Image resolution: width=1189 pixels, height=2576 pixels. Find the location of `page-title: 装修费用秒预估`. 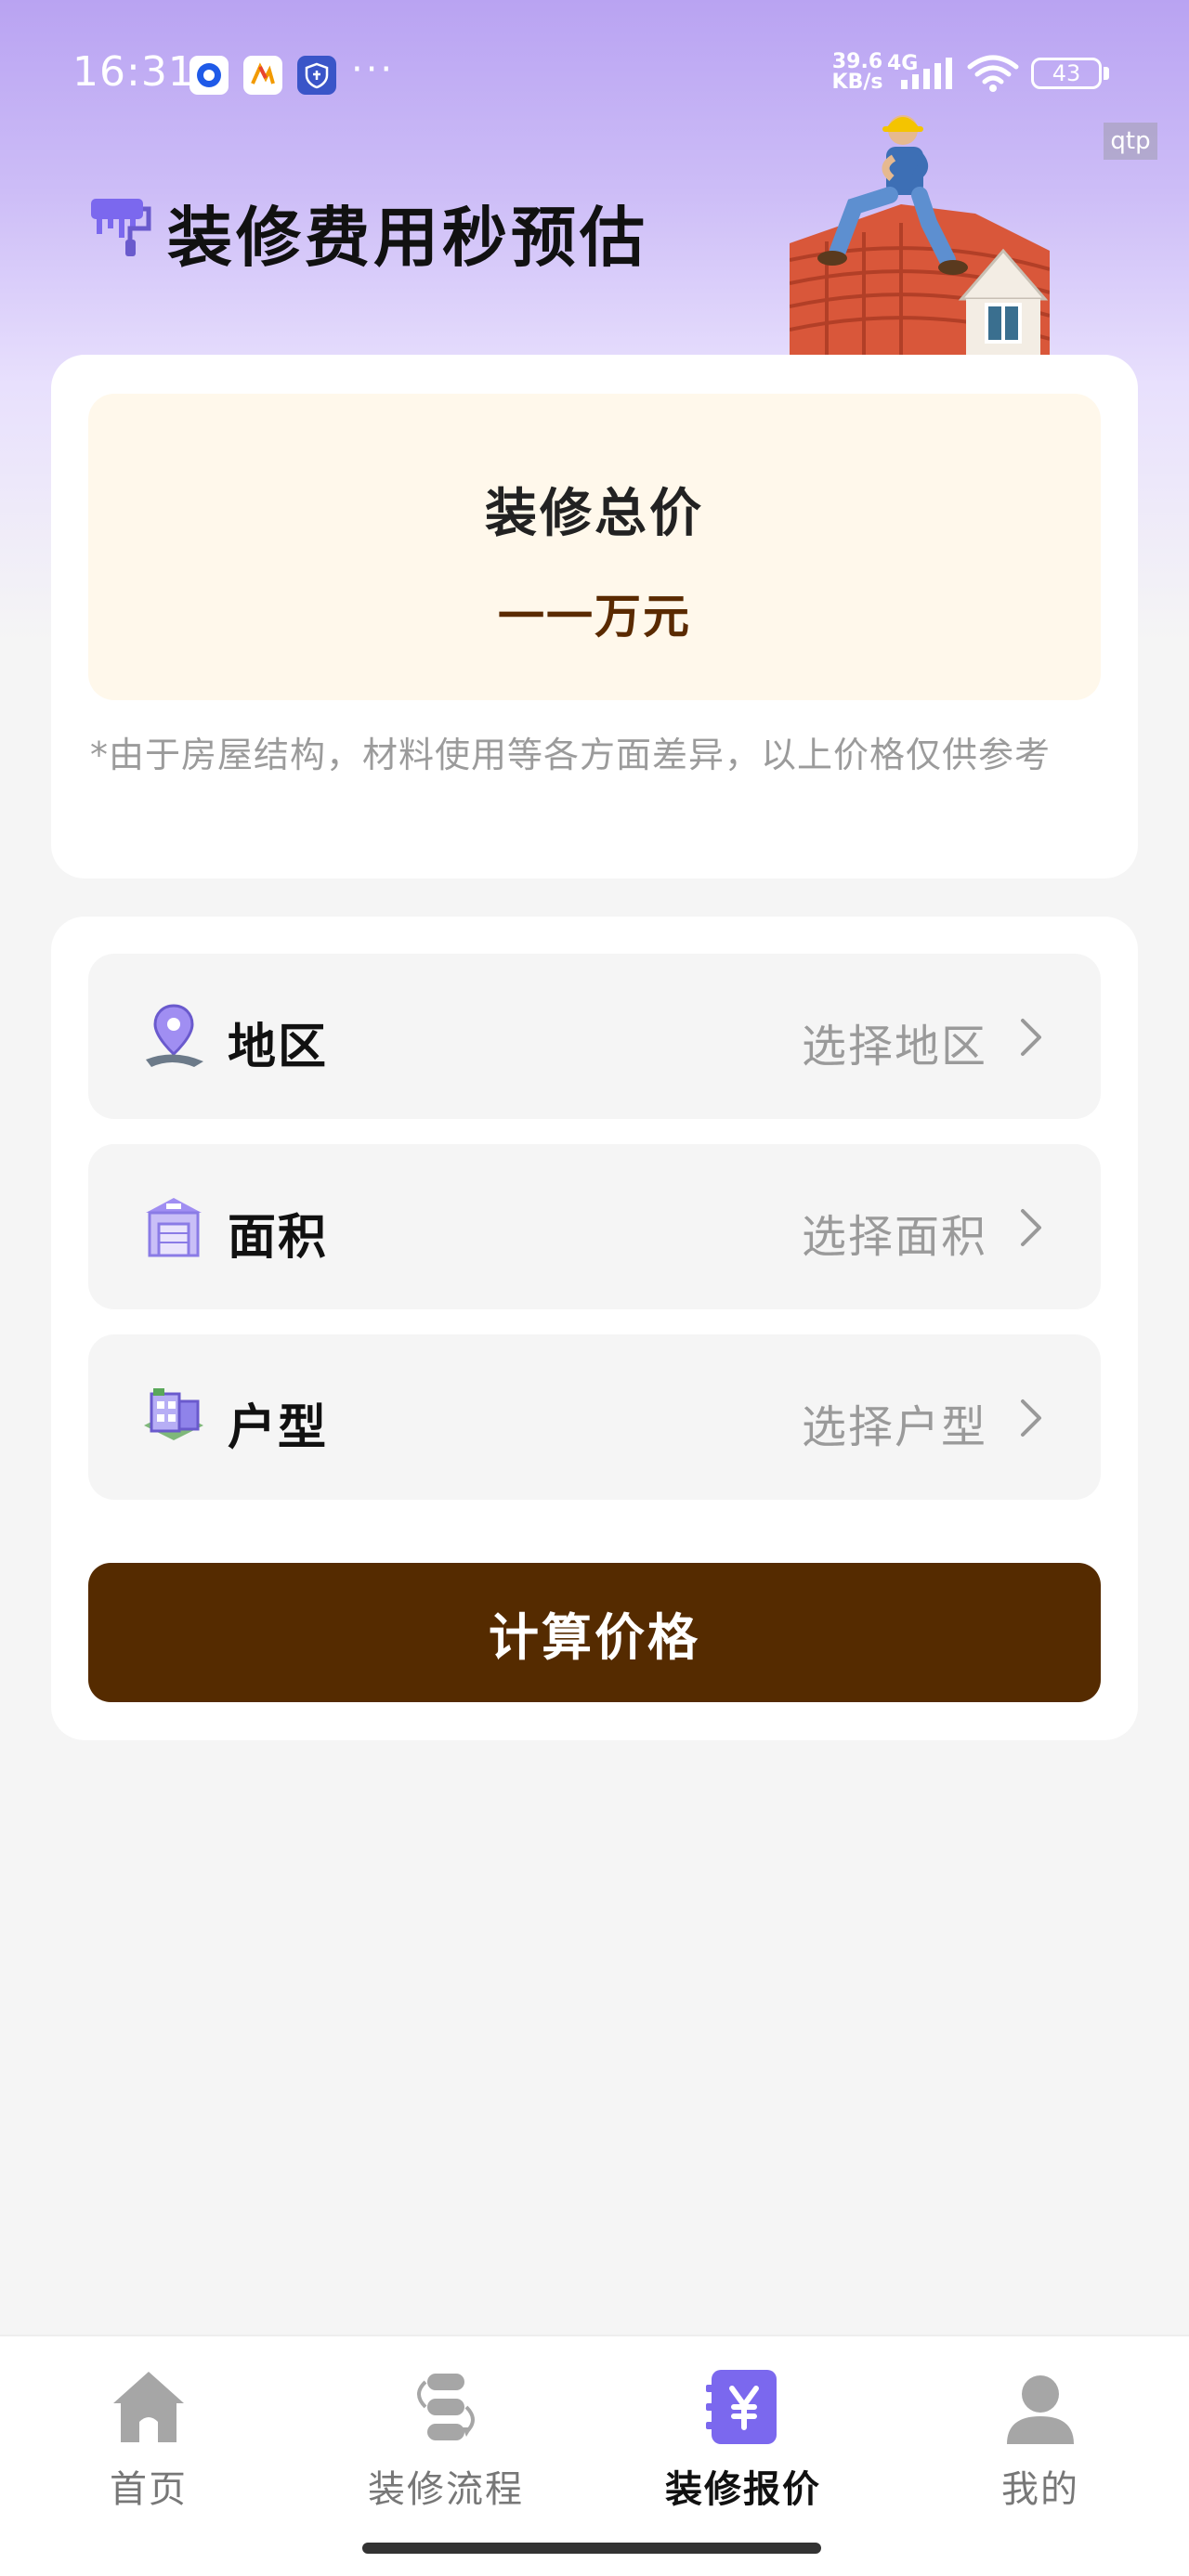

page-title: 装修费用秒预估 is located at coordinates (408, 238).